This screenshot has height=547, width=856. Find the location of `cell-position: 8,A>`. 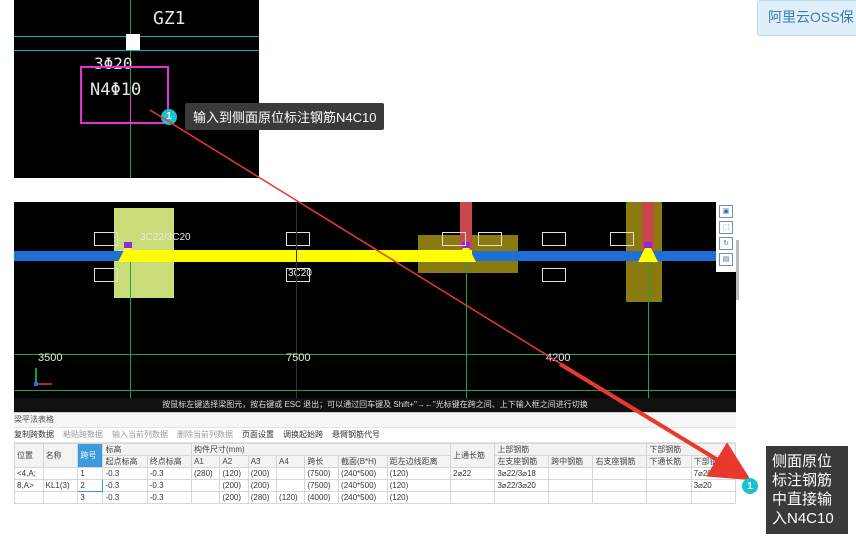

cell-position: 8,A> is located at coordinates (29, 485).